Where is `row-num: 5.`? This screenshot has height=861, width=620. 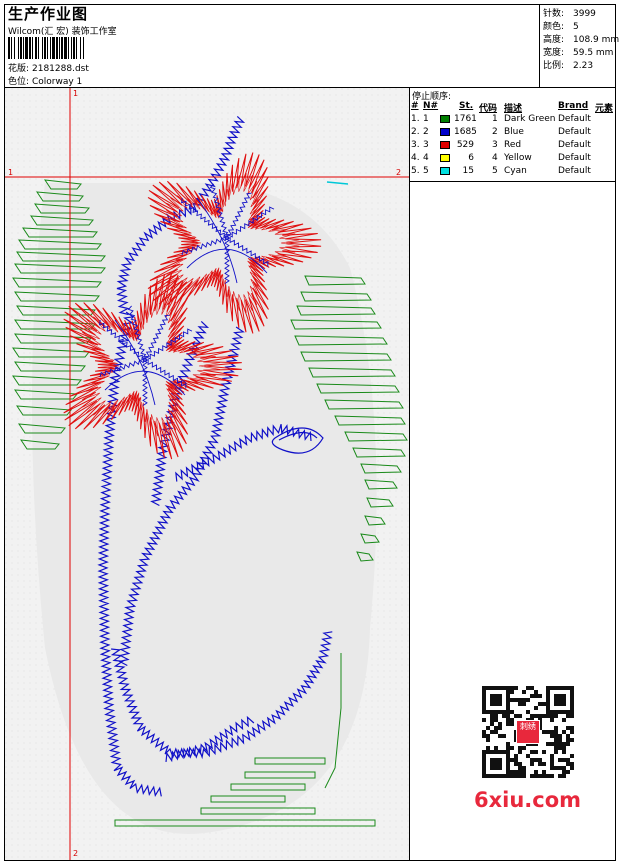
row-num: 5. is located at coordinates (415, 171).